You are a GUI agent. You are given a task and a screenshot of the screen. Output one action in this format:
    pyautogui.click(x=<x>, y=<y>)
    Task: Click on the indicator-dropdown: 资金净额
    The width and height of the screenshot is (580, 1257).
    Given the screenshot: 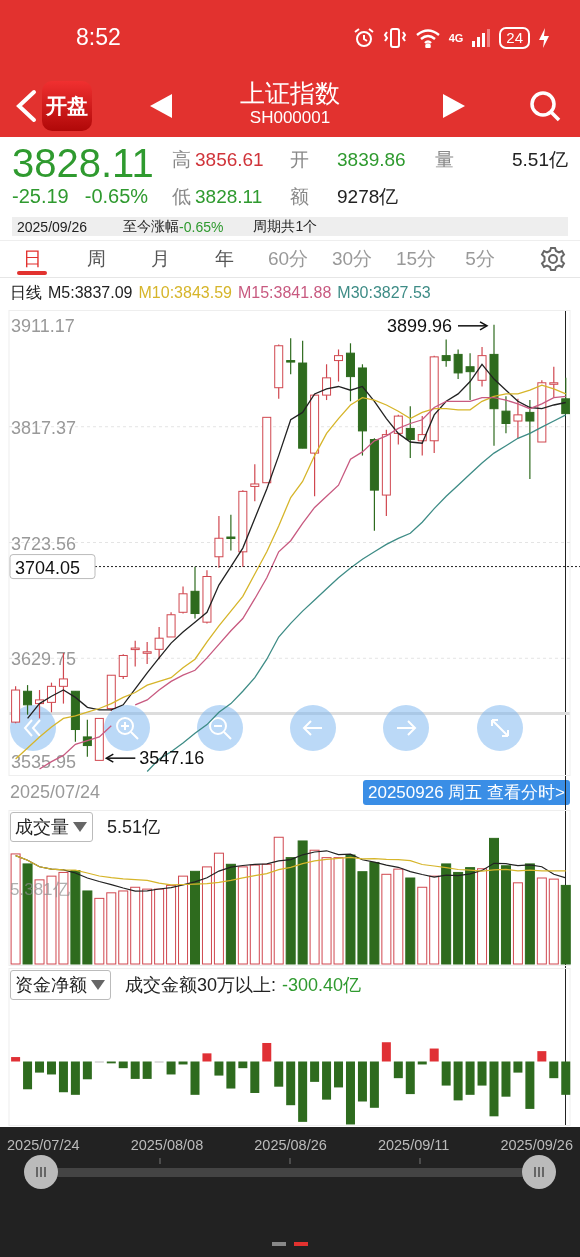 What is the action you would take?
    pyautogui.click(x=60, y=985)
    